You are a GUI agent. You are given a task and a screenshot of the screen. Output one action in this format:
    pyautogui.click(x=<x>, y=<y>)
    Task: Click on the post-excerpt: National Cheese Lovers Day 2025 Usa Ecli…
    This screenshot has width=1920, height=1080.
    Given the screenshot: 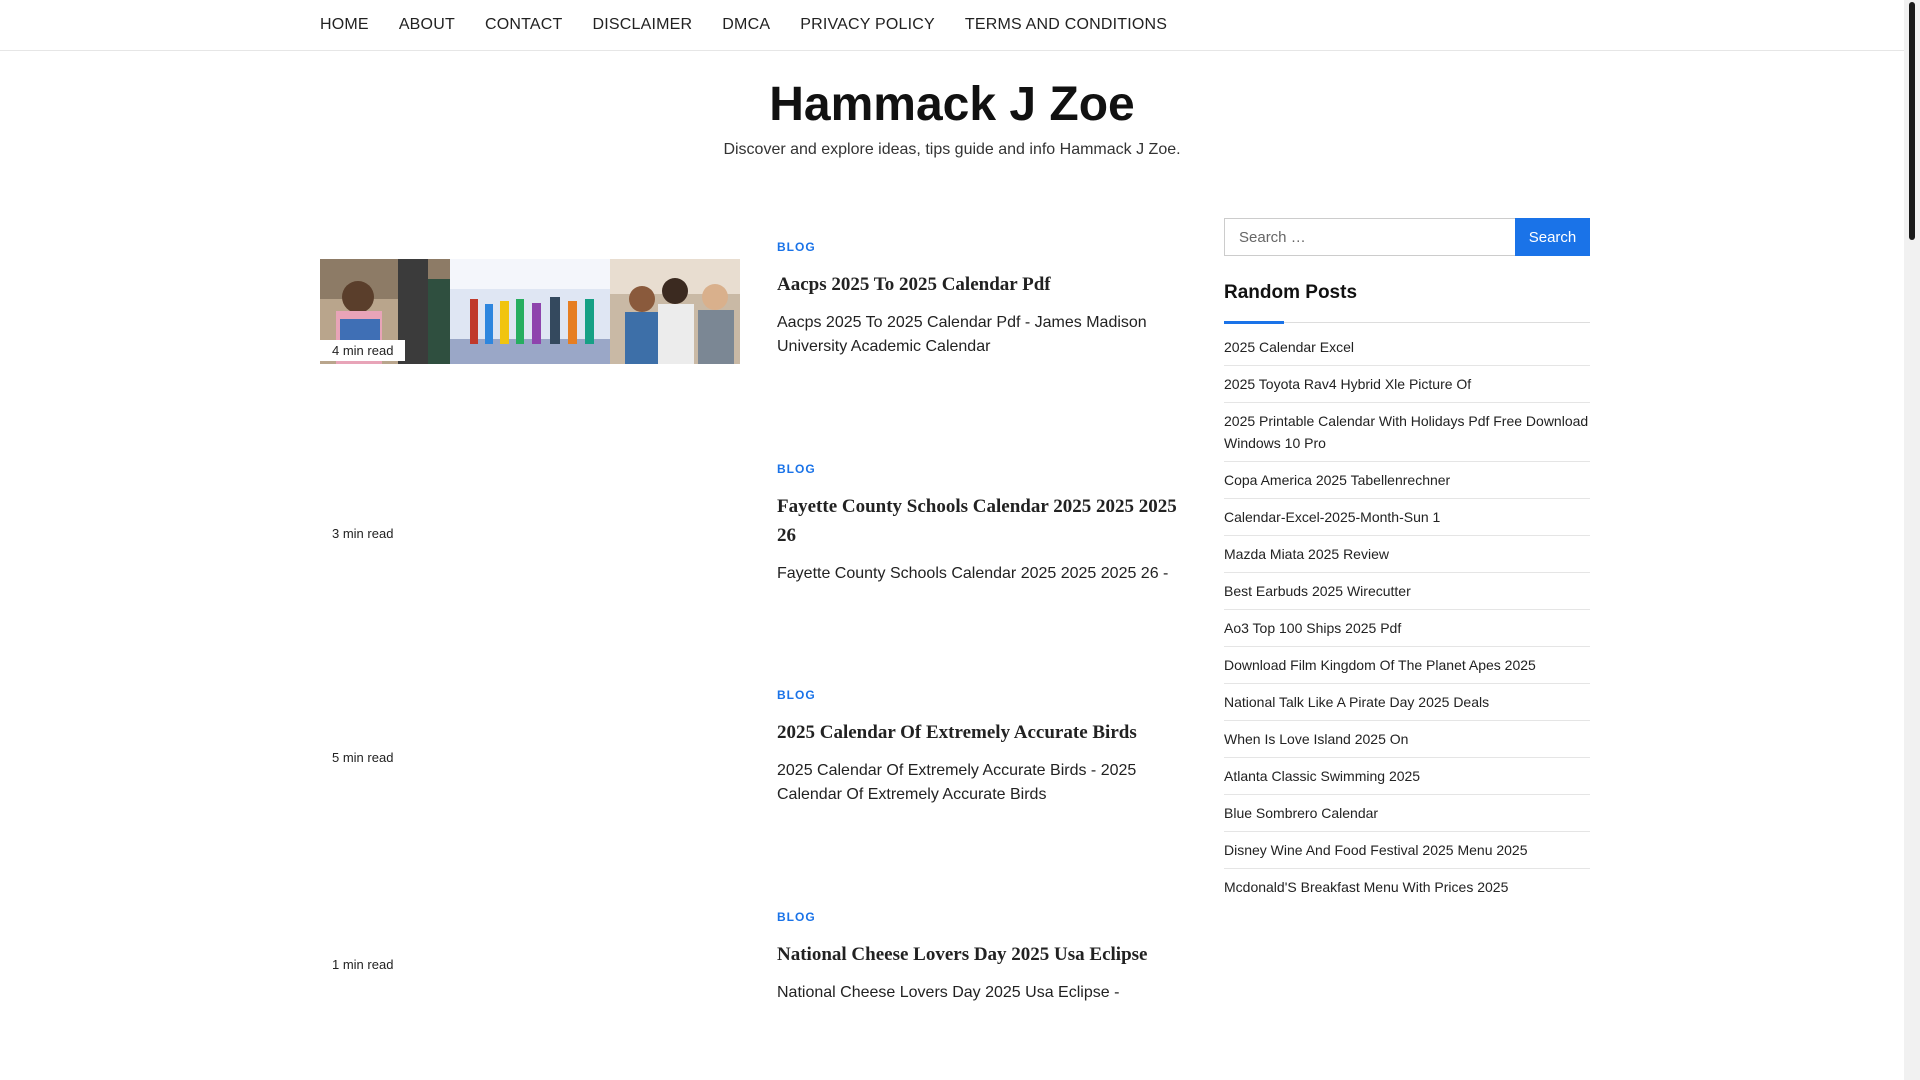 What is the action you would take?
    pyautogui.click(x=948, y=992)
    